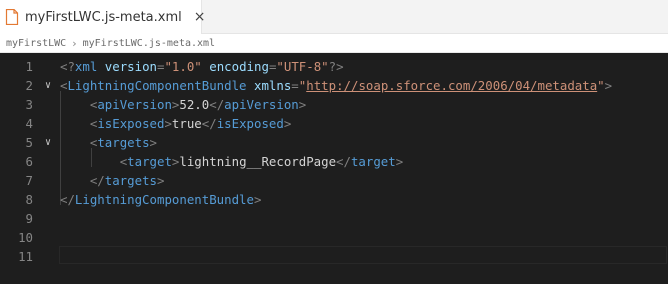 The image size is (668, 284). What do you see at coordinates (130, 66) in the screenshot?
I see `code-attribute: version` at bounding box center [130, 66].